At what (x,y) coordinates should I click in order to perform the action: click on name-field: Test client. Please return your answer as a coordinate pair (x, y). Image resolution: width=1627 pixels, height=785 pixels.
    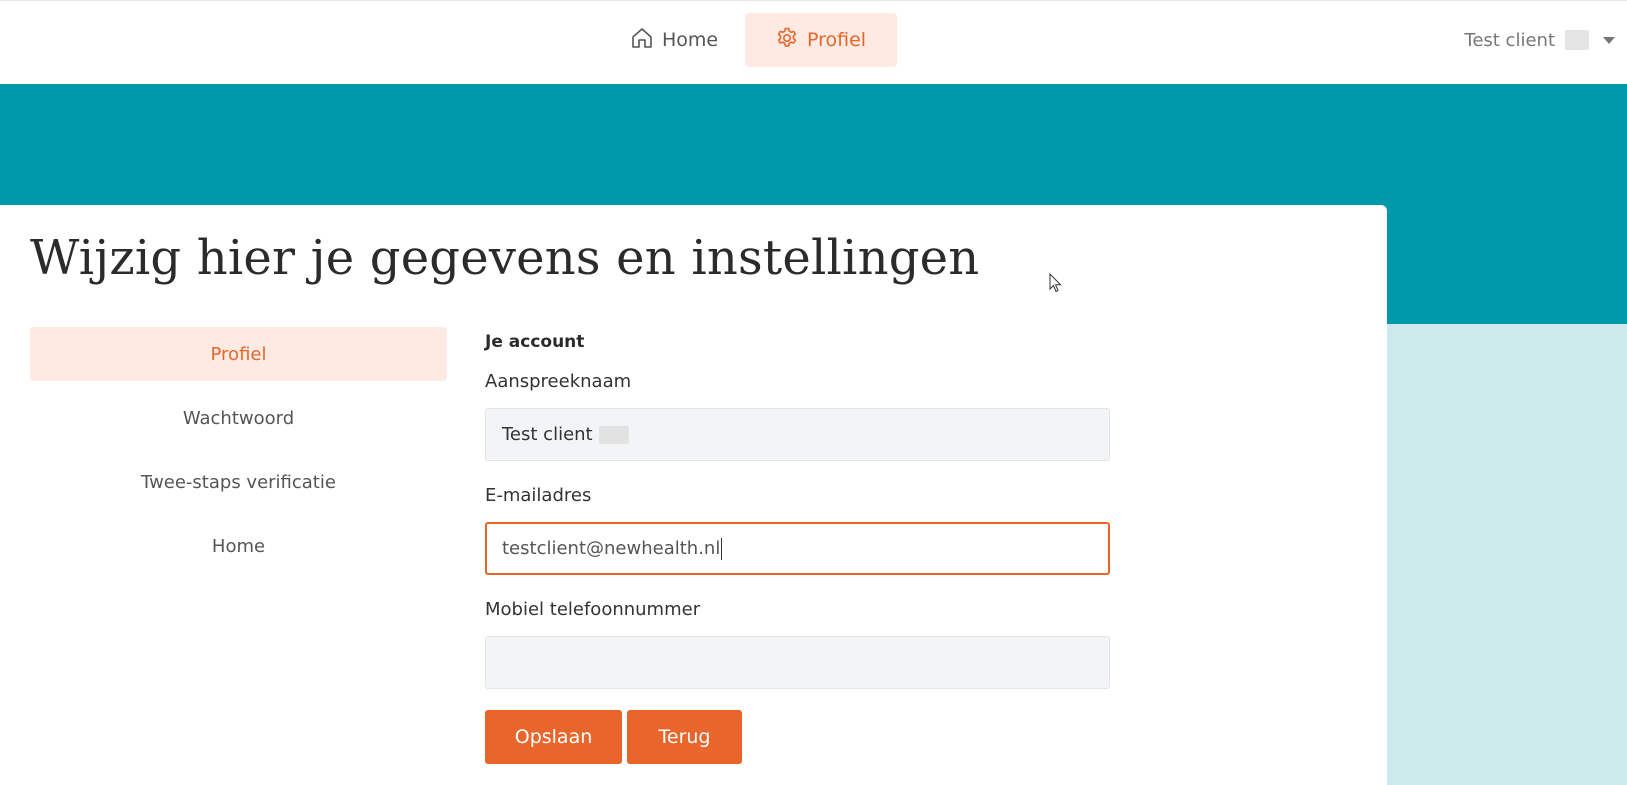
    Looking at the image, I should click on (797, 434).